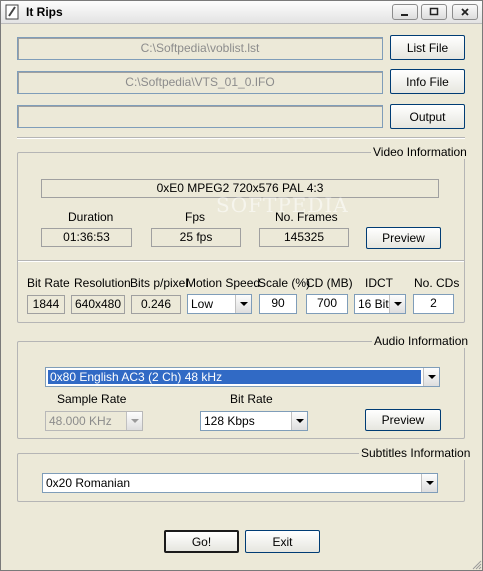 Image resolution: width=483 pixels, height=571 pixels. What do you see at coordinates (427, 116) in the screenshot?
I see `output-button: Output` at bounding box center [427, 116].